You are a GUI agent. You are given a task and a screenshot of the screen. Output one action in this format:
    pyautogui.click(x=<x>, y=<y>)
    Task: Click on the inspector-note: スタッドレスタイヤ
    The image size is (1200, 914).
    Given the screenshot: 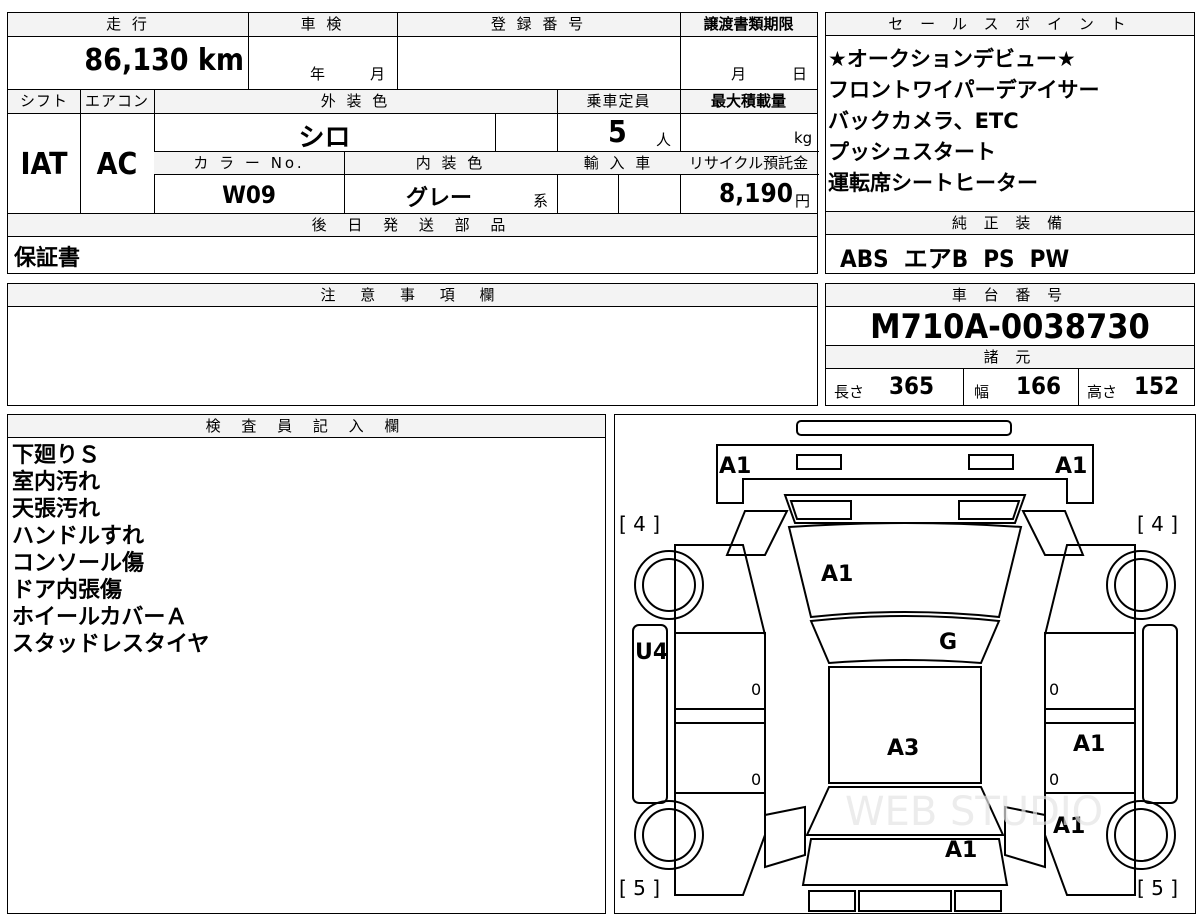 What is the action you would take?
    pyautogui.click(x=111, y=644)
    